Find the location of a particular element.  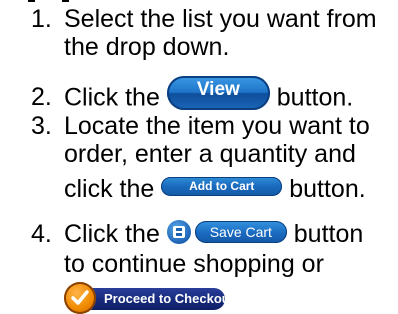

checkmark-icon is located at coordinates (80, 298).